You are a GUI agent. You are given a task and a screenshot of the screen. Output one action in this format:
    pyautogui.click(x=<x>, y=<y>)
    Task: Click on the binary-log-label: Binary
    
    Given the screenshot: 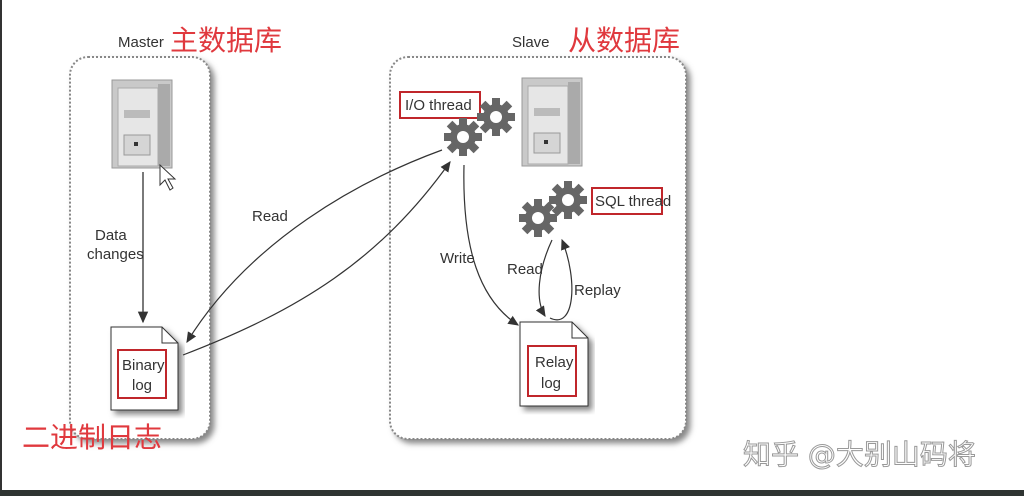 What is the action you would take?
    pyautogui.click(x=143, y=365)
    